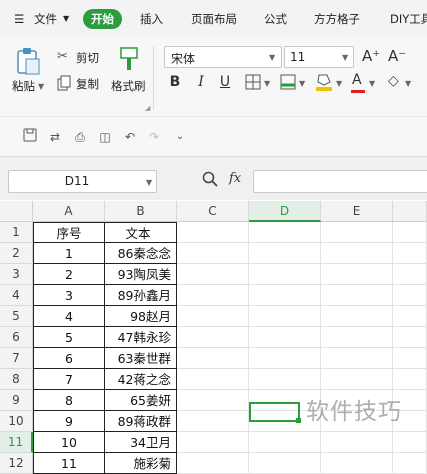 The height and width of the screenshot is (474, 427). I want to click on cell-b7: 63秦世群, so click(141, 358).